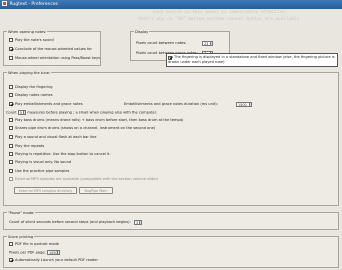  I want to click on auto-launch-checkbox, so click(11, 260).